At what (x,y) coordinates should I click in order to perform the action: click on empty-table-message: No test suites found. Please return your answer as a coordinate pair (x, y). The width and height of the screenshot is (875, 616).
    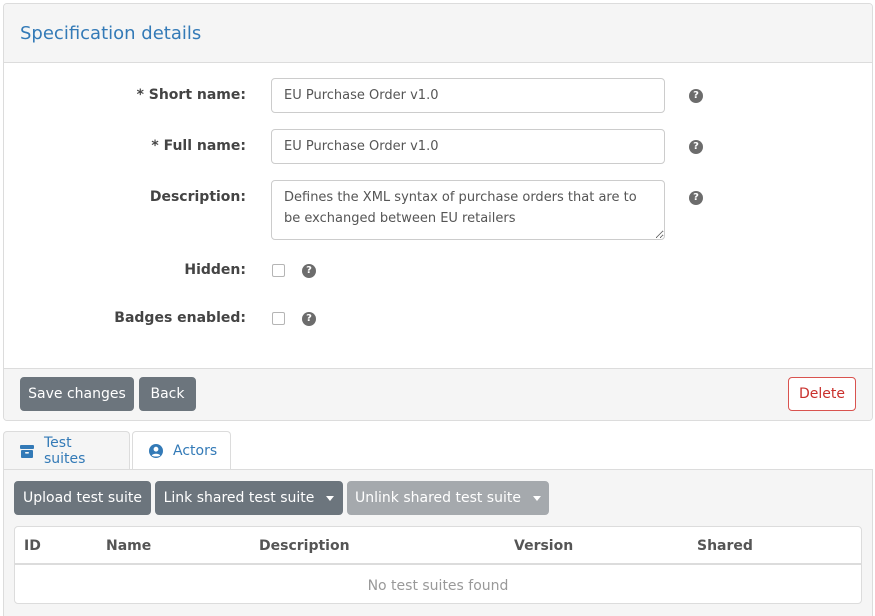
    Looking at the image, I should click on (438, 586).